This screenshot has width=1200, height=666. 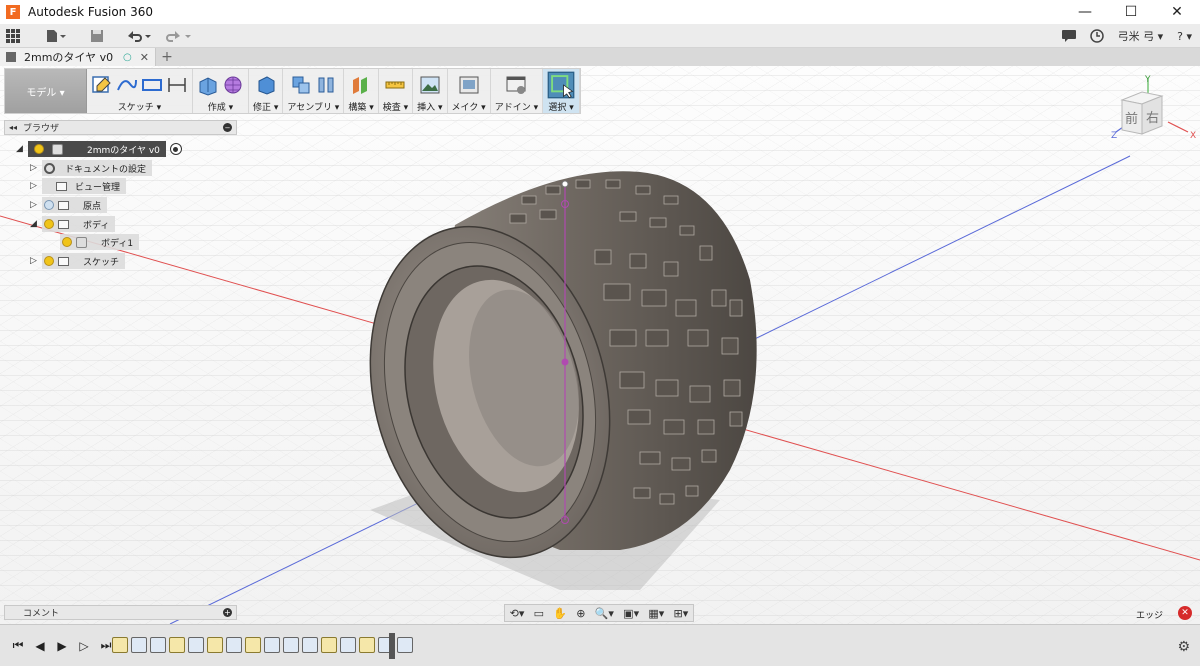 I want to click on rectangle-icon, so click(x=152, y=85).